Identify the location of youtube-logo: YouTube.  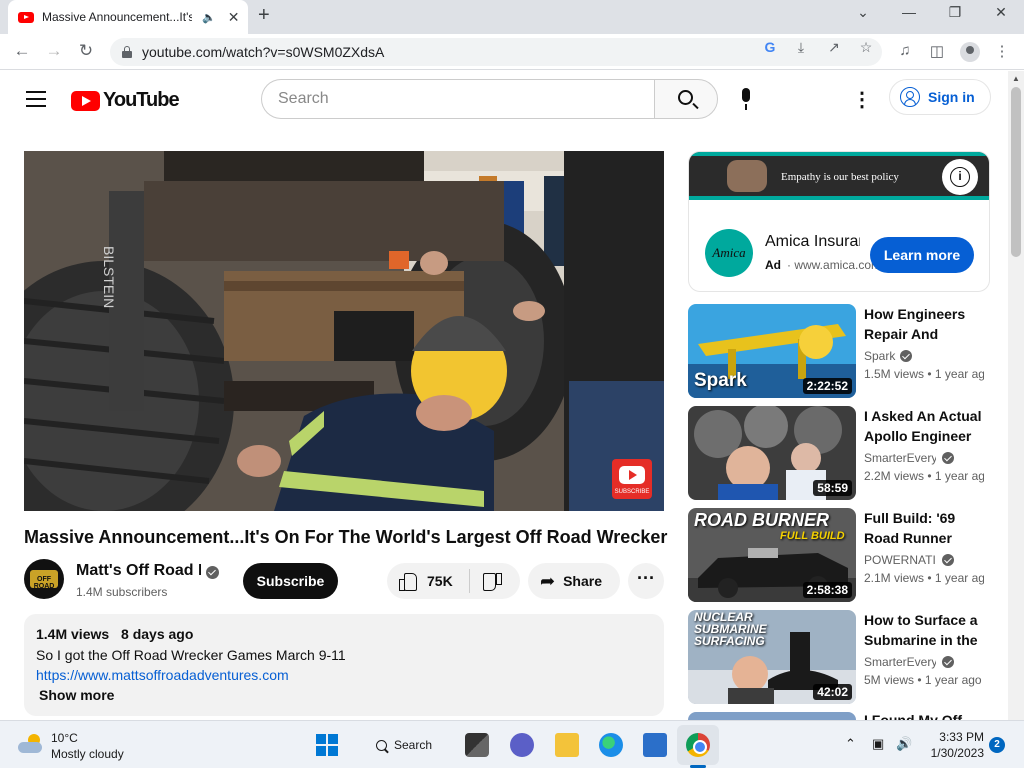
(125, 100).